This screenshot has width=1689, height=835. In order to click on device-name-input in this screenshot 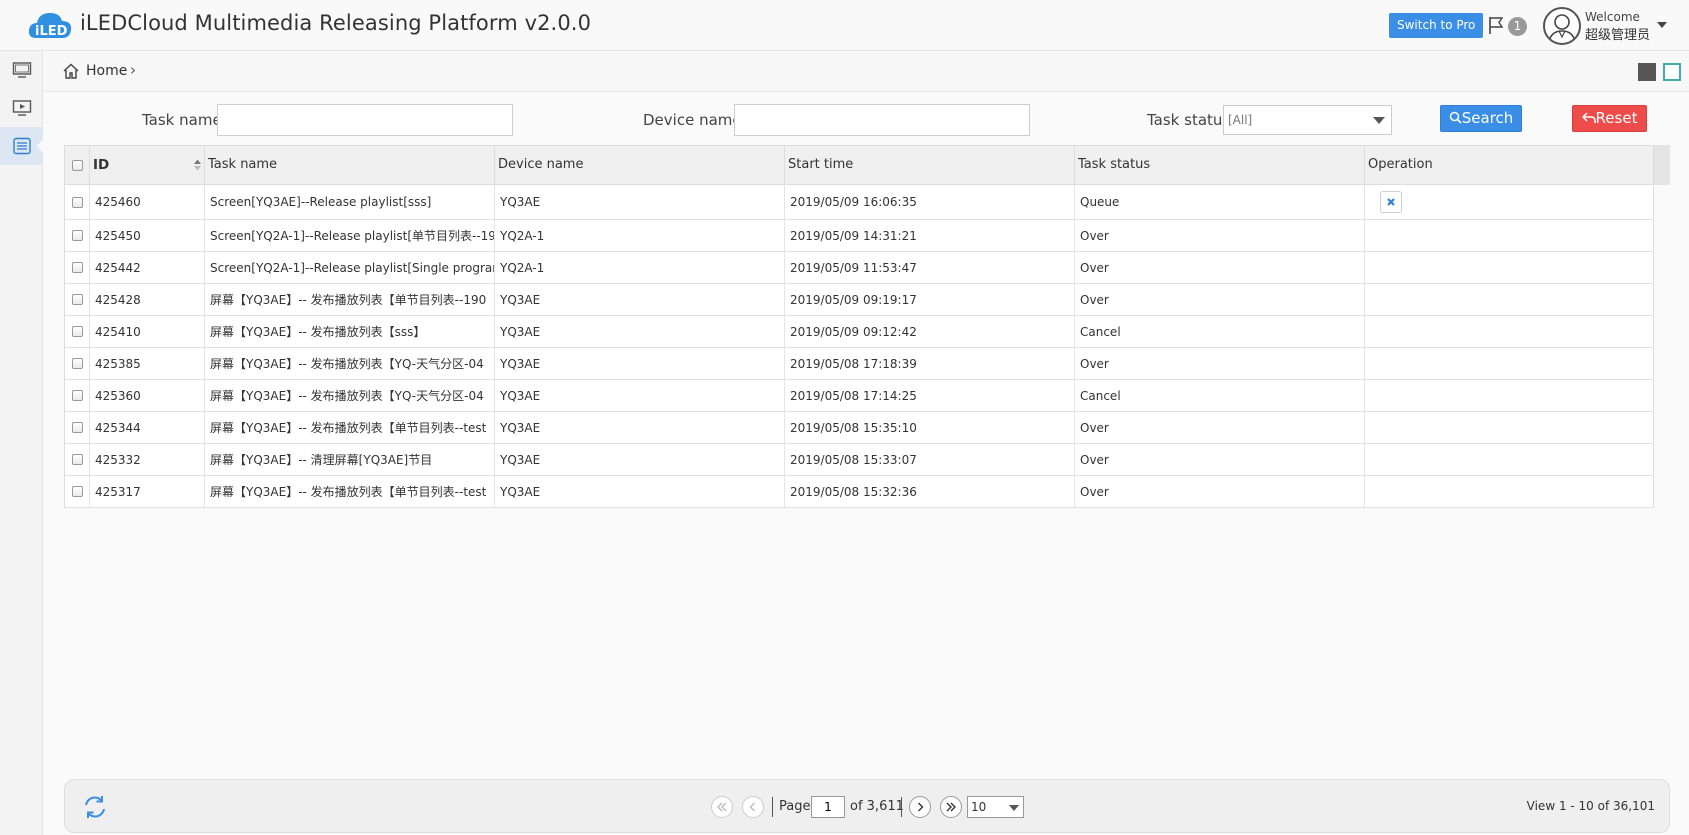, I will do `click(882, 120)`.